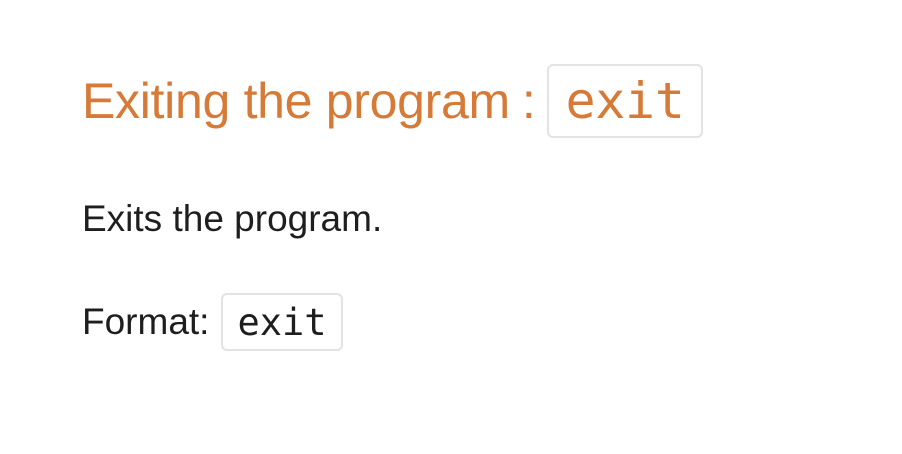 The image size is (902, 454). Describe the element at coordinates (212, 322) in the screenshot. I see `format-line: Format: exit` at that location.